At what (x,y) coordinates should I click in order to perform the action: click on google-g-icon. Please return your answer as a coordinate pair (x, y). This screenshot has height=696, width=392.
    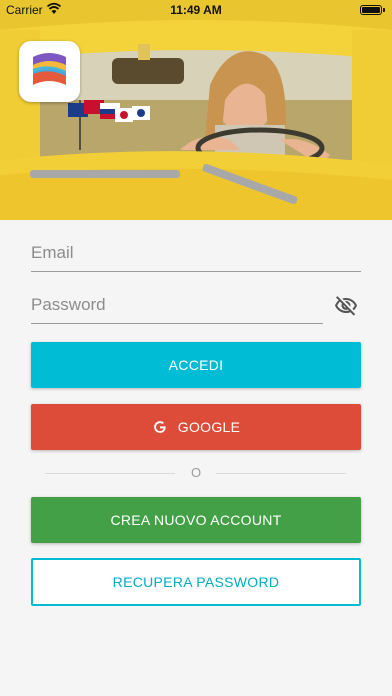
    Looking at the image, I should click on (159, 427).